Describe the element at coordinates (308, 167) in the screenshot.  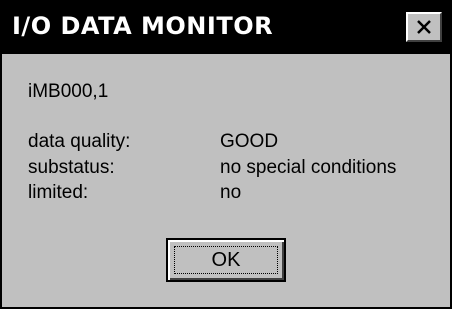
I see `substatus-value: no special conditions` at that location.